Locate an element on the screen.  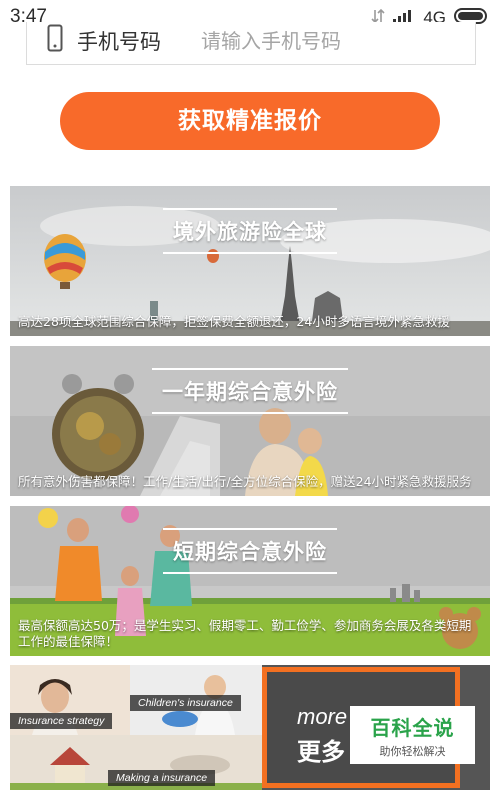
banner-title: 短期综合意外险 is located at coordinates (250, 551).